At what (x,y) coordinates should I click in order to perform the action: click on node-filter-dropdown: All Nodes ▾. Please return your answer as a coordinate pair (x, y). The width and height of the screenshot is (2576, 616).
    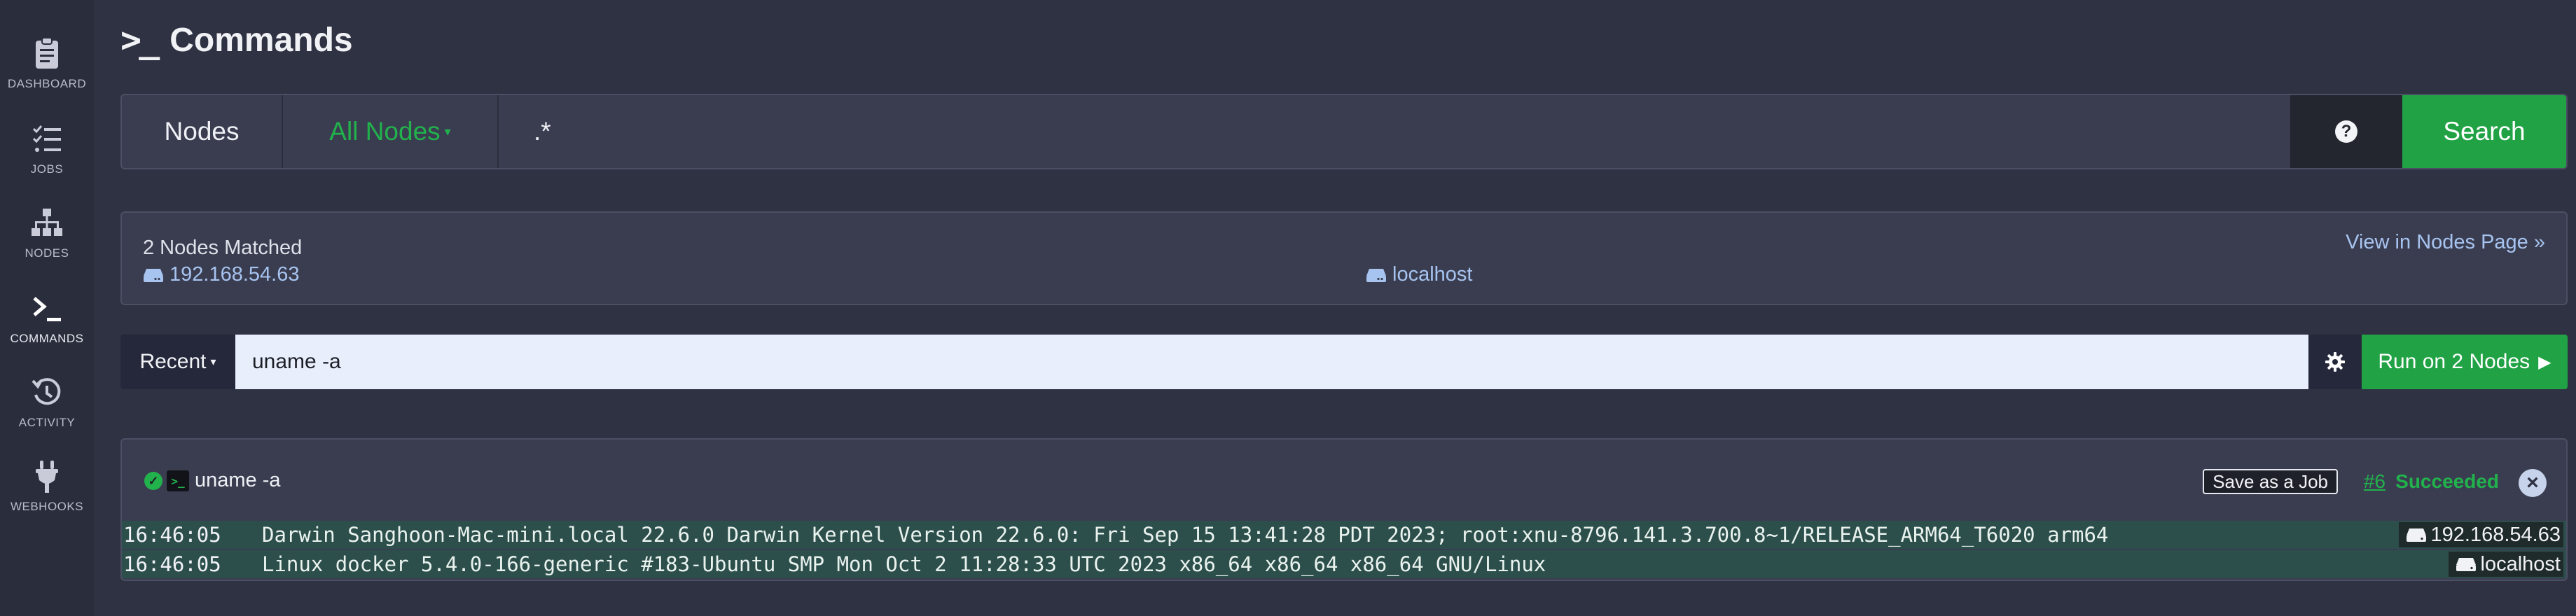
    Looking at the image, I should click on (391, 131).